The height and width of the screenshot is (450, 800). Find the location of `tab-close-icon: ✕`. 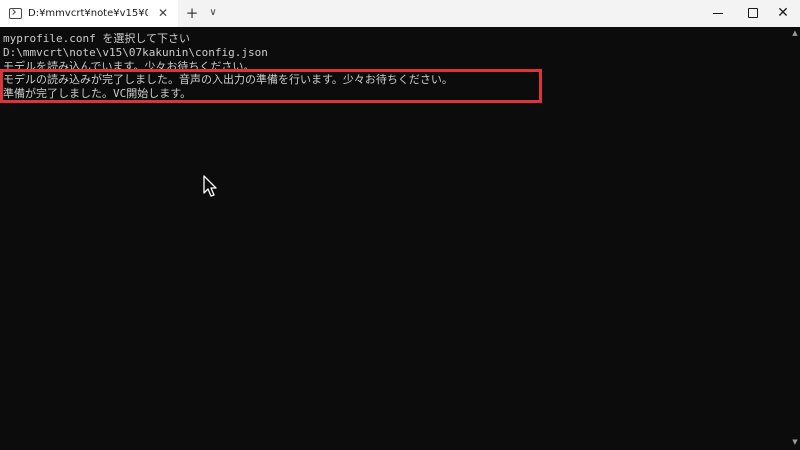

tab-close-icon: ✕ is located at coordinates (163, 13).